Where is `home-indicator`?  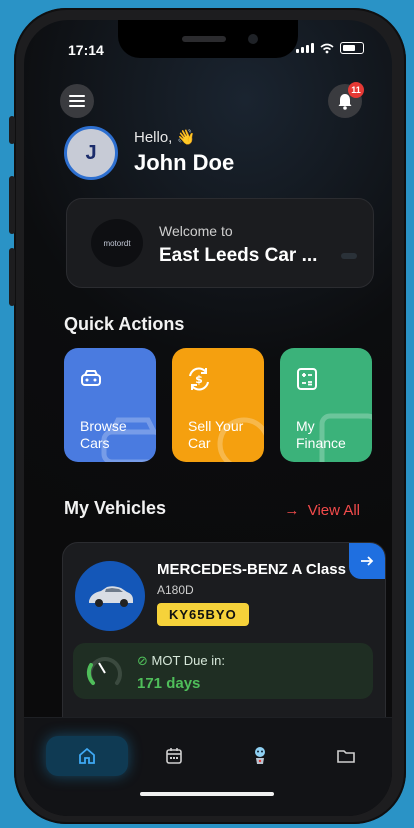 home-indicator is located at coordinates (207, 794).